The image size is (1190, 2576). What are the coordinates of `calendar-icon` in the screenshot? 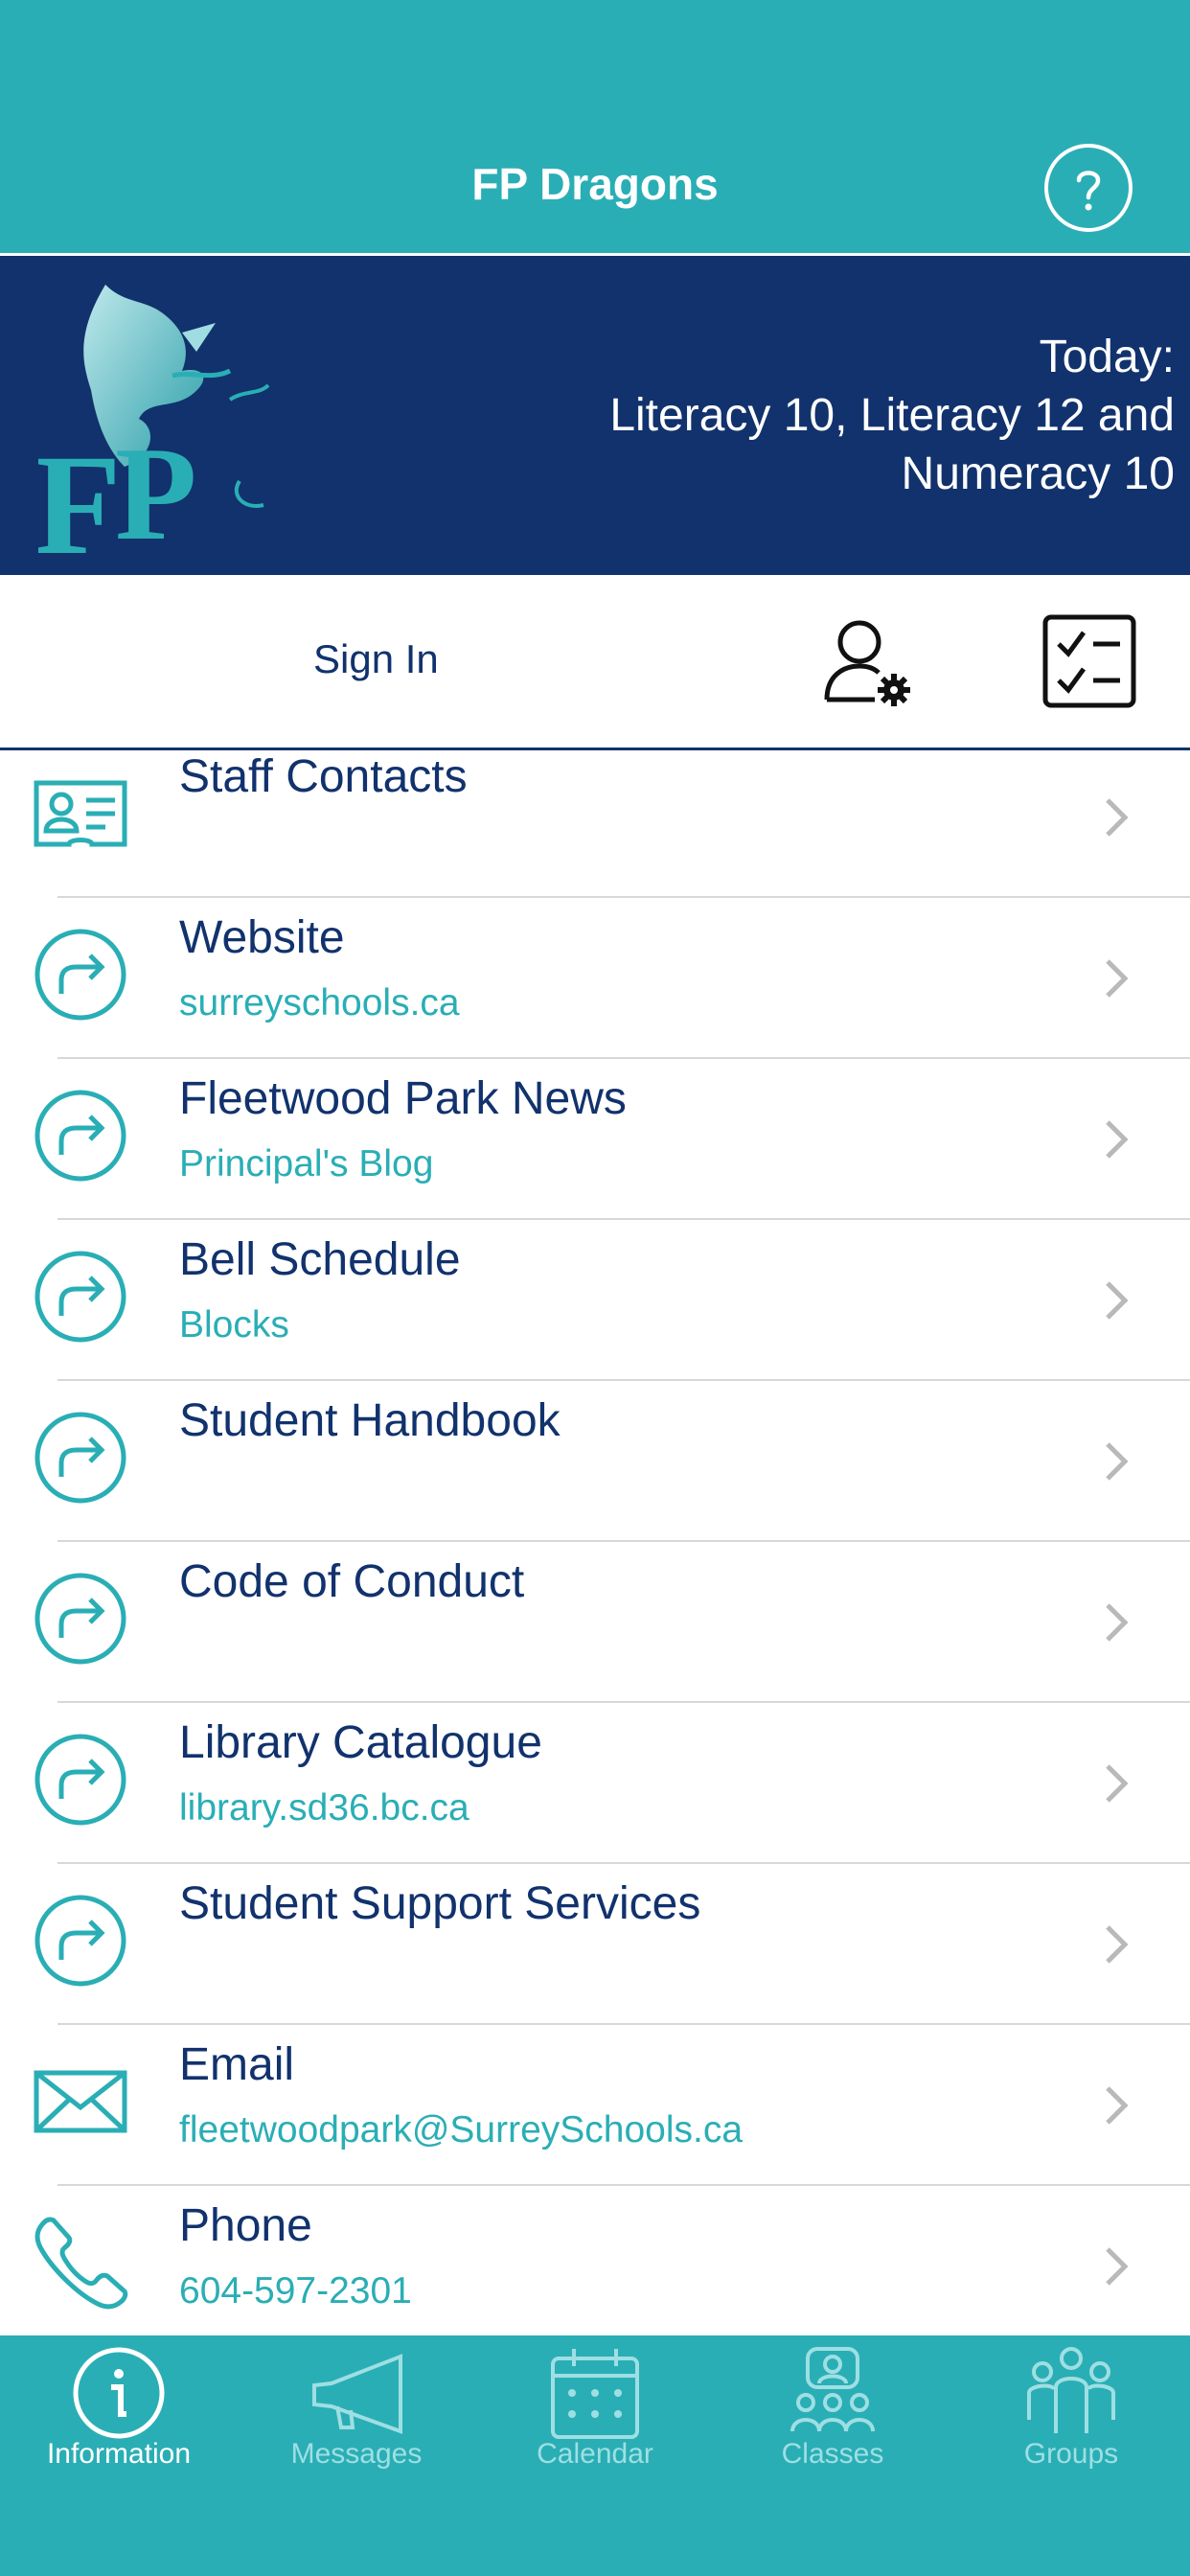 It's located at (595, 2394).